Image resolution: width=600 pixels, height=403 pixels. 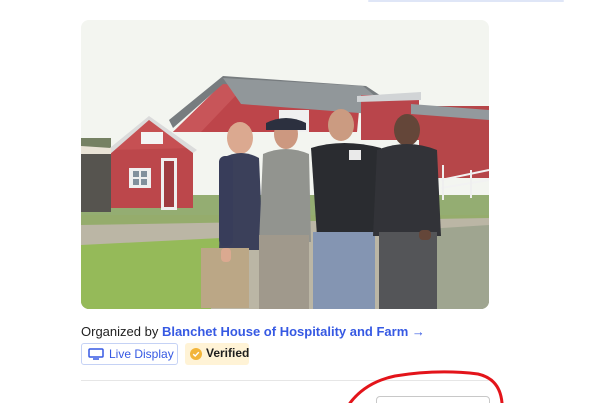 I want to click on live-display-label: Live Display, so click(x=141, y=354).